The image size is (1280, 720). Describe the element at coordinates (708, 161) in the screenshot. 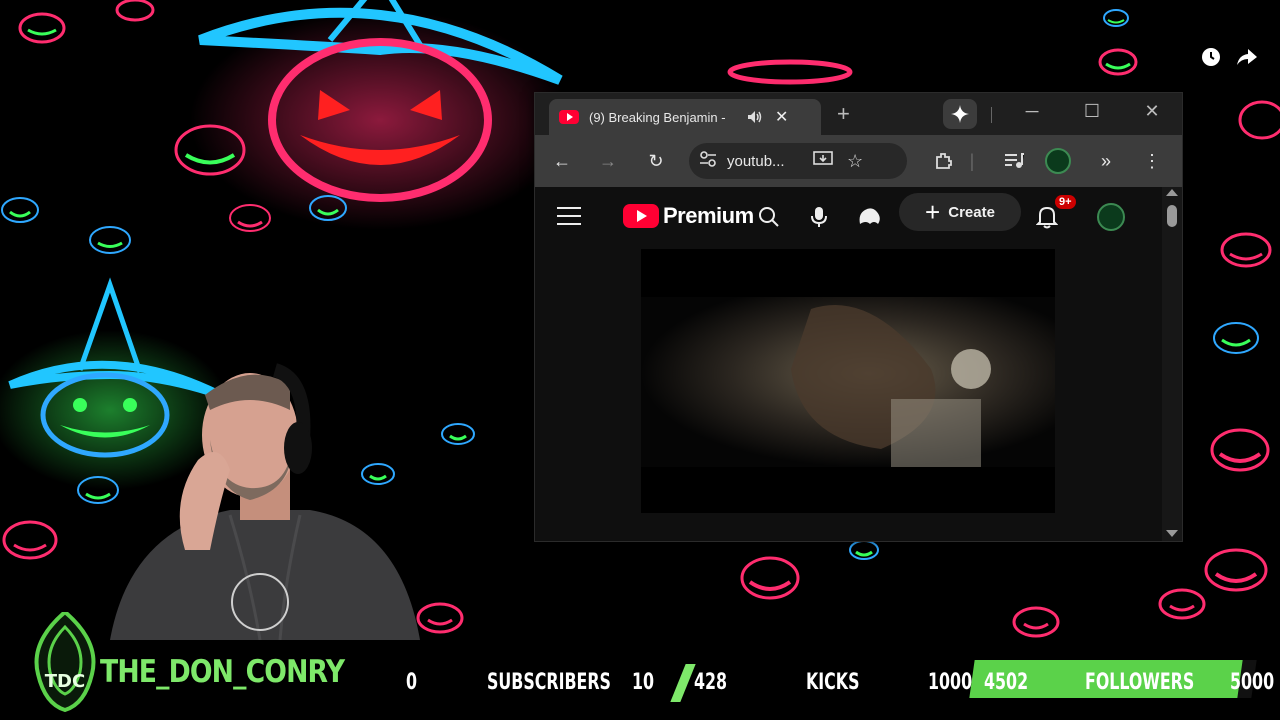

I see `site-settings-icon` at that location.